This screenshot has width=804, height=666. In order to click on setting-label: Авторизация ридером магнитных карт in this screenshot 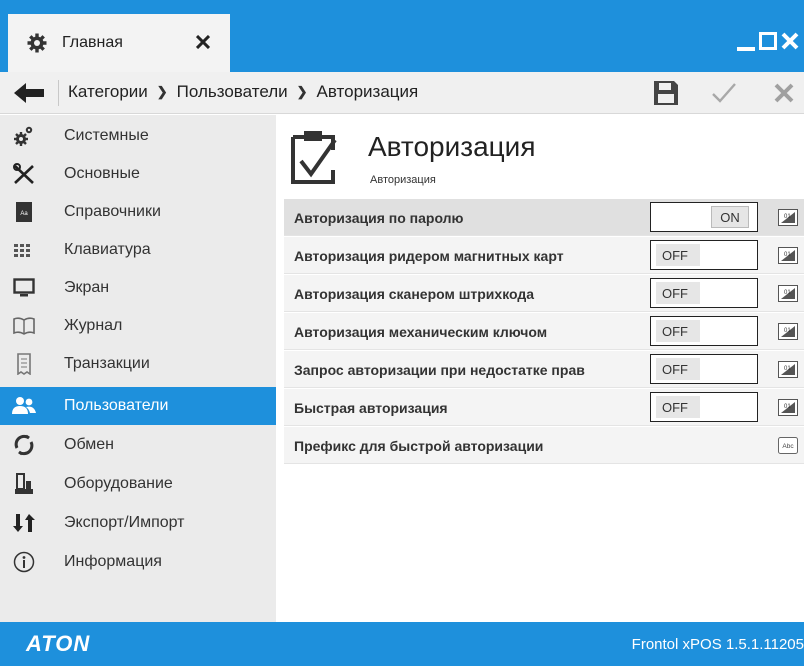, I will do `click(429, 256)`.